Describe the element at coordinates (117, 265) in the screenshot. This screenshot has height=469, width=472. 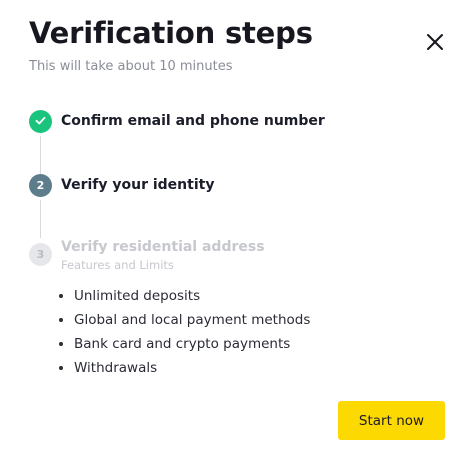
I see `step-3-sublabel: Features and Limits` at that location.